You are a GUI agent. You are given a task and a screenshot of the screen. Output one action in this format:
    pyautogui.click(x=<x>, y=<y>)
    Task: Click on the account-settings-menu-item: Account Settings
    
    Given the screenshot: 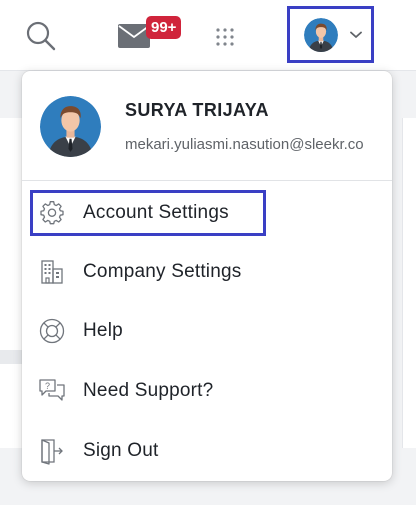 What is the action you would take?
    pyautogui.click(x=148, y=213)
    